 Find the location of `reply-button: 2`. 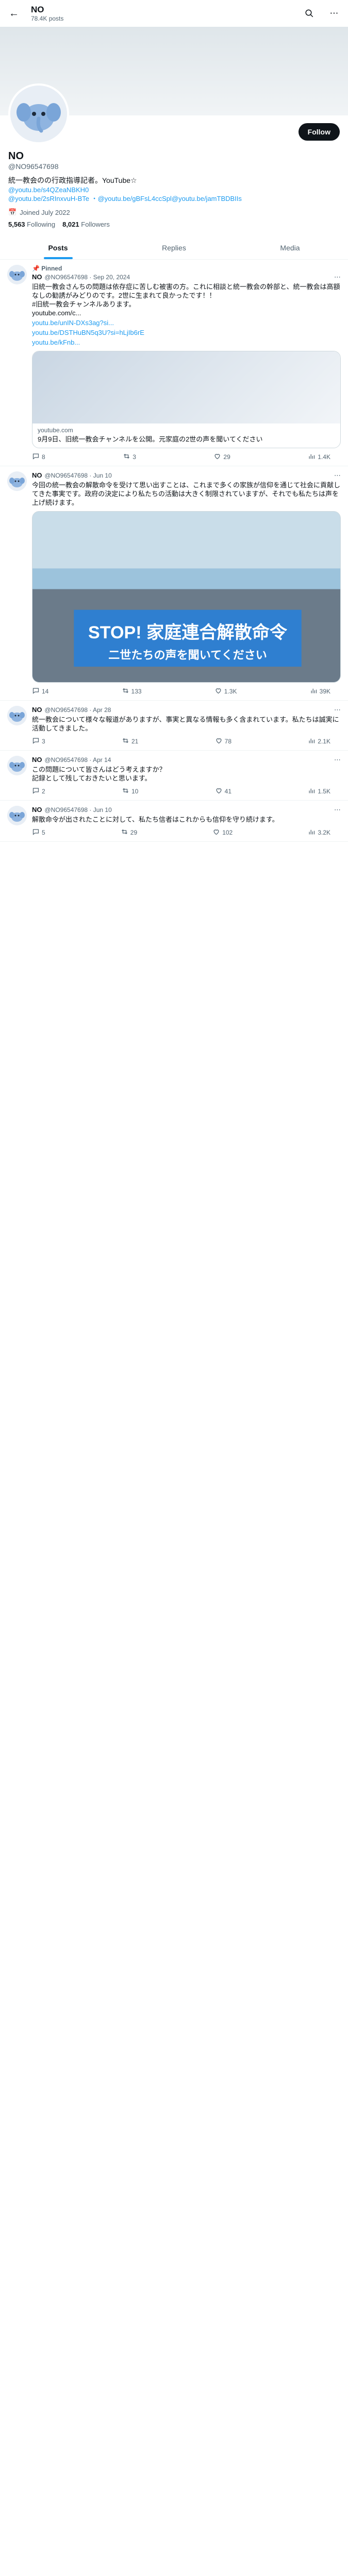

reply-button: 2 is located at coordinates (38, 791).